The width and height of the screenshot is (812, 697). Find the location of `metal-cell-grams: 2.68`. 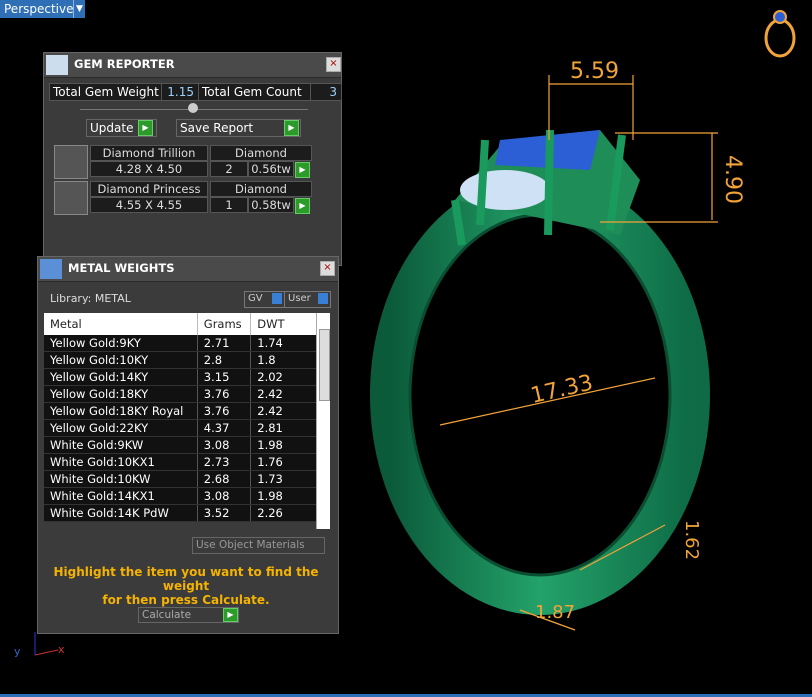

metal-cell-grams: 2.68 is located at coordinates (224, 479).